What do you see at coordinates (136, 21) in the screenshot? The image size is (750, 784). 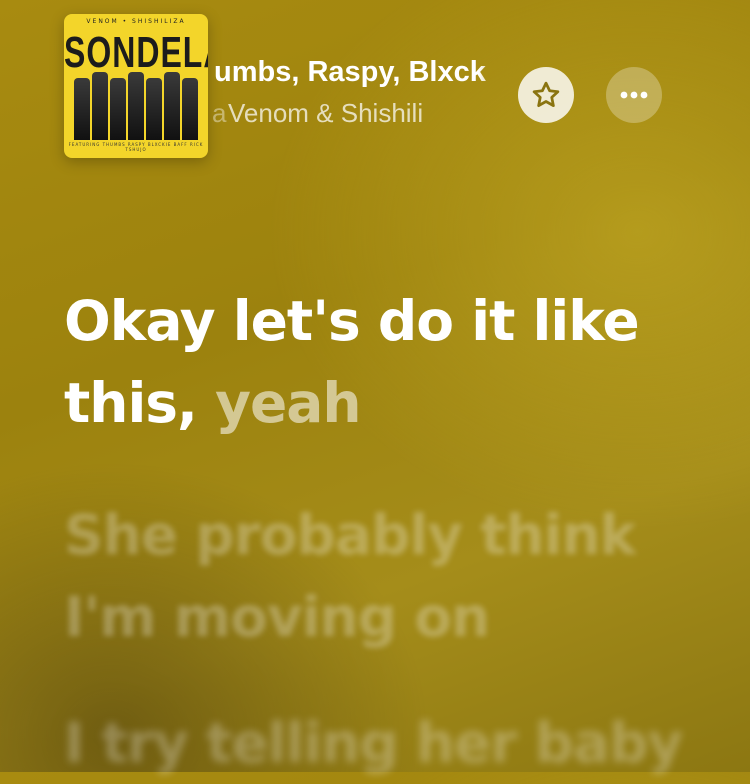 I see `artwork-top-text: VENOM • SHISHILIZA` at bounding box center [136, 21].